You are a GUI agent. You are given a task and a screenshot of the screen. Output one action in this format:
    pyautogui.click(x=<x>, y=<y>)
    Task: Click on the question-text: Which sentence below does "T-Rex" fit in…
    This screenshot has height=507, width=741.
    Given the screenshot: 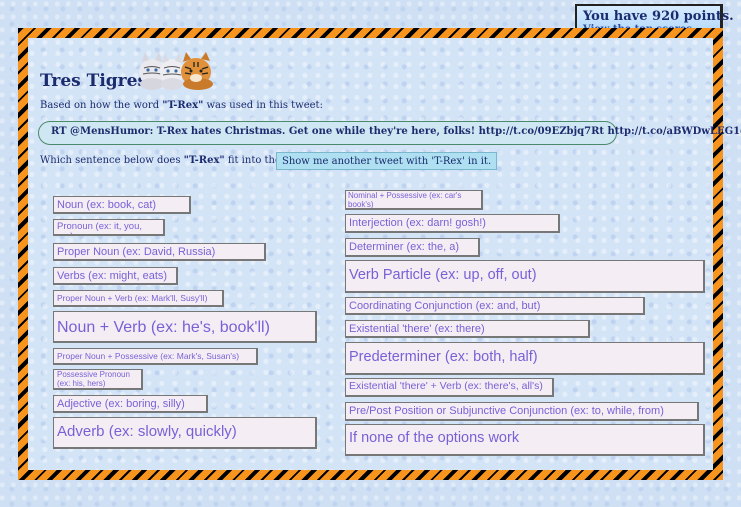 What is the action you would take?
    pyautogui.click(x=175, y=160)
    